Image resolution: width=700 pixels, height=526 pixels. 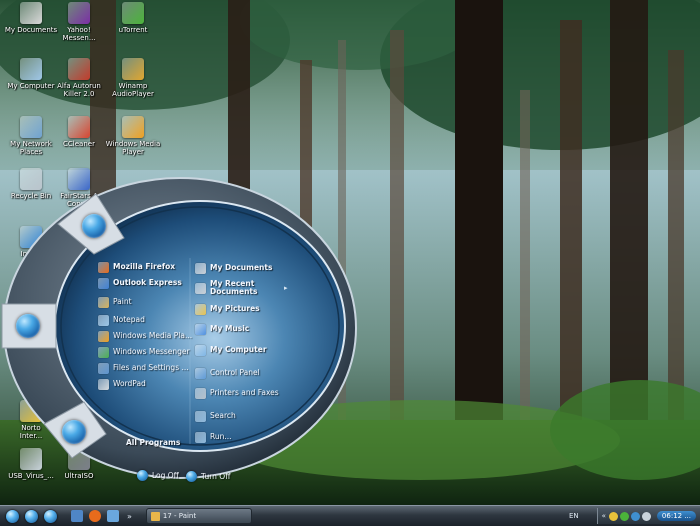 I want to click on desktop-icon-utorrent: uTorrent, so click(x=133, y=18).